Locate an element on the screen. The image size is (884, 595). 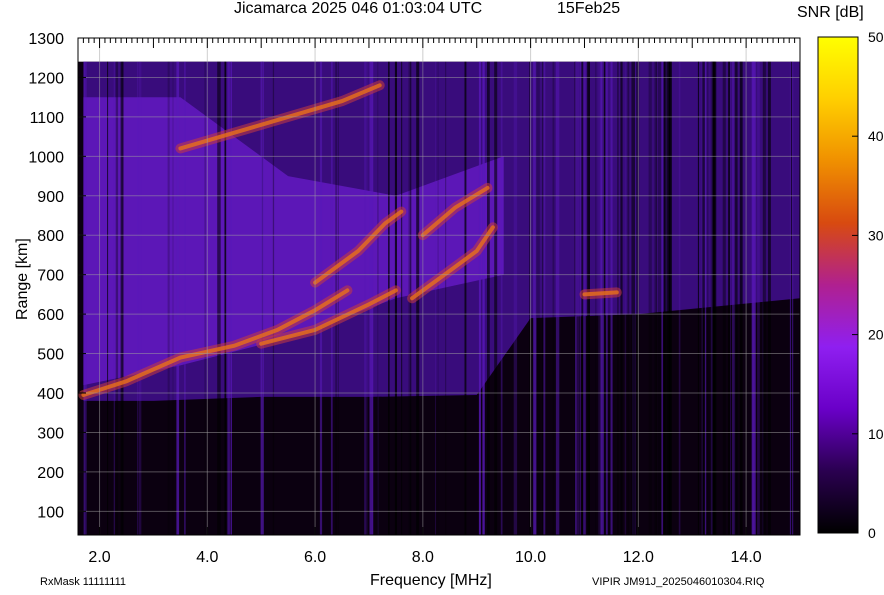
y-tick-label: 800 is located at coordinates (50, 236).